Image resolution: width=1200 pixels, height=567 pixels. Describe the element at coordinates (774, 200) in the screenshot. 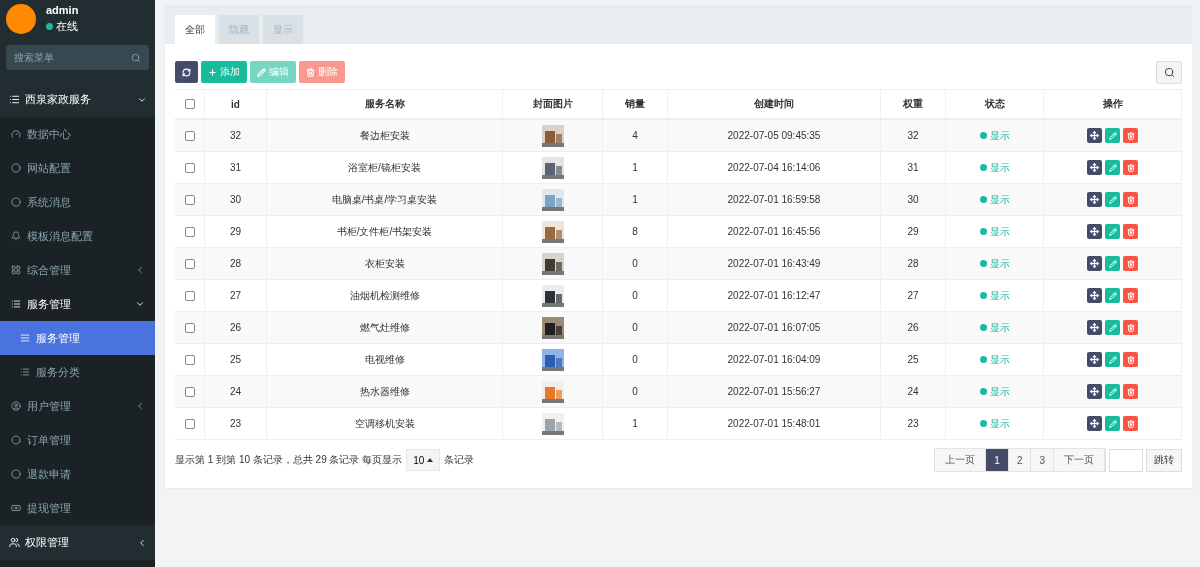

I see `table-cell: 2022-07-01 16:59:58` at that location.